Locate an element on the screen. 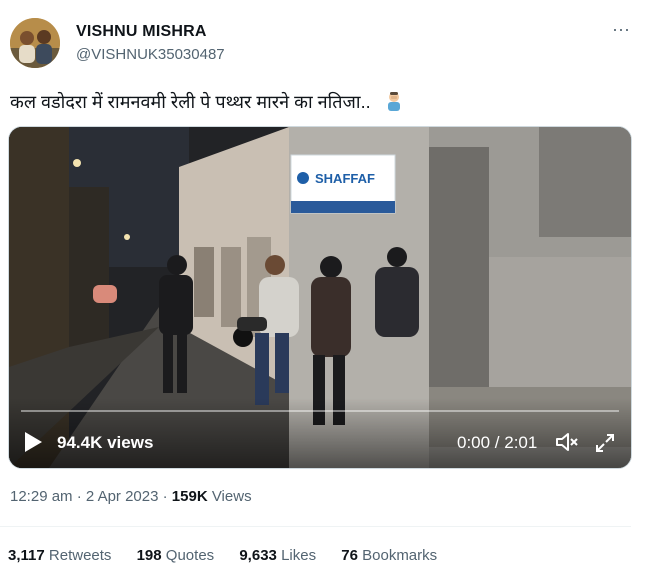  retweets-count: 3,117 is located at coordinates (26, 555).